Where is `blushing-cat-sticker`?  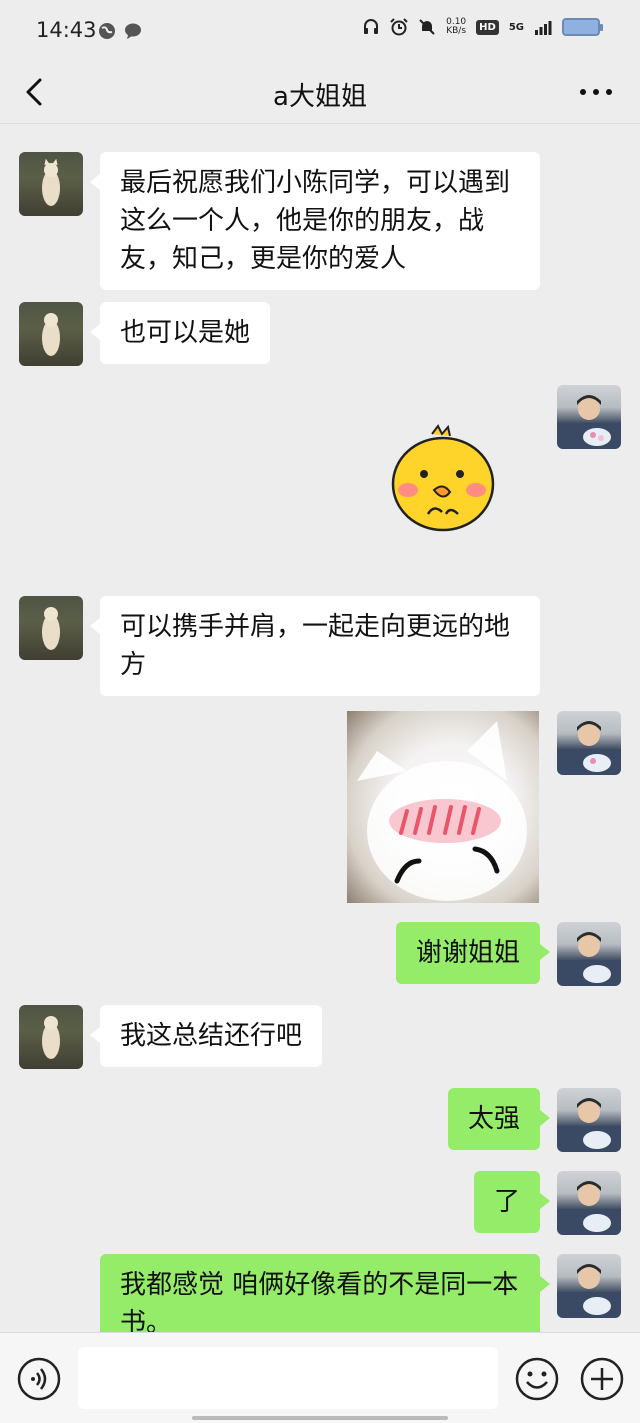 blushing-cat-sticker is located at coordinates (443, 807).